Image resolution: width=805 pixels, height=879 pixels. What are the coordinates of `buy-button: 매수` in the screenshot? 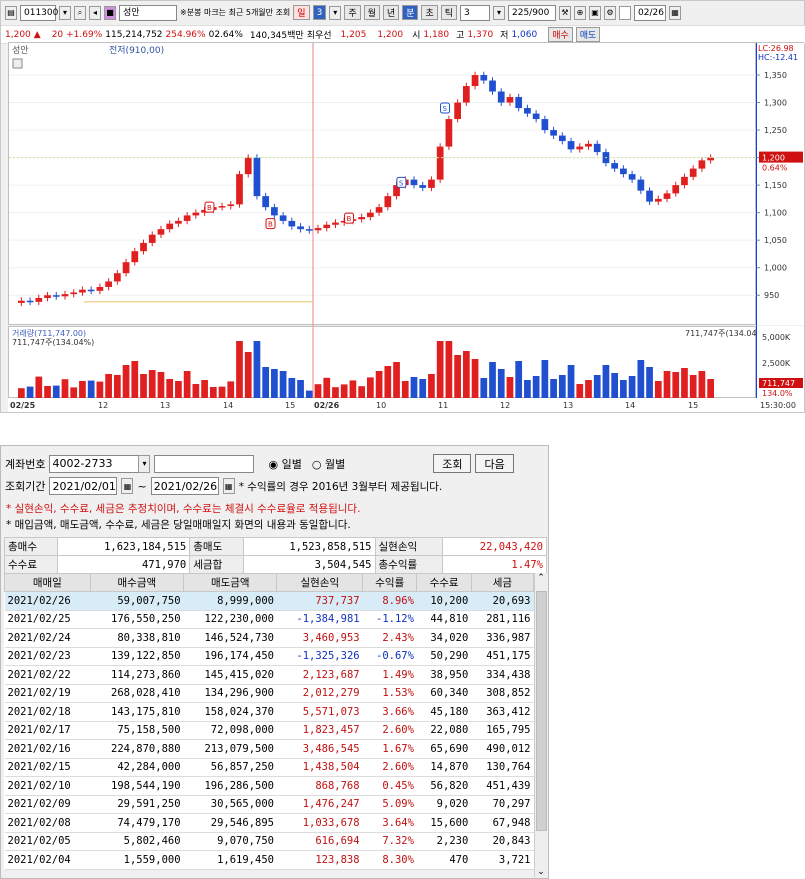 It's located at (560, 34).